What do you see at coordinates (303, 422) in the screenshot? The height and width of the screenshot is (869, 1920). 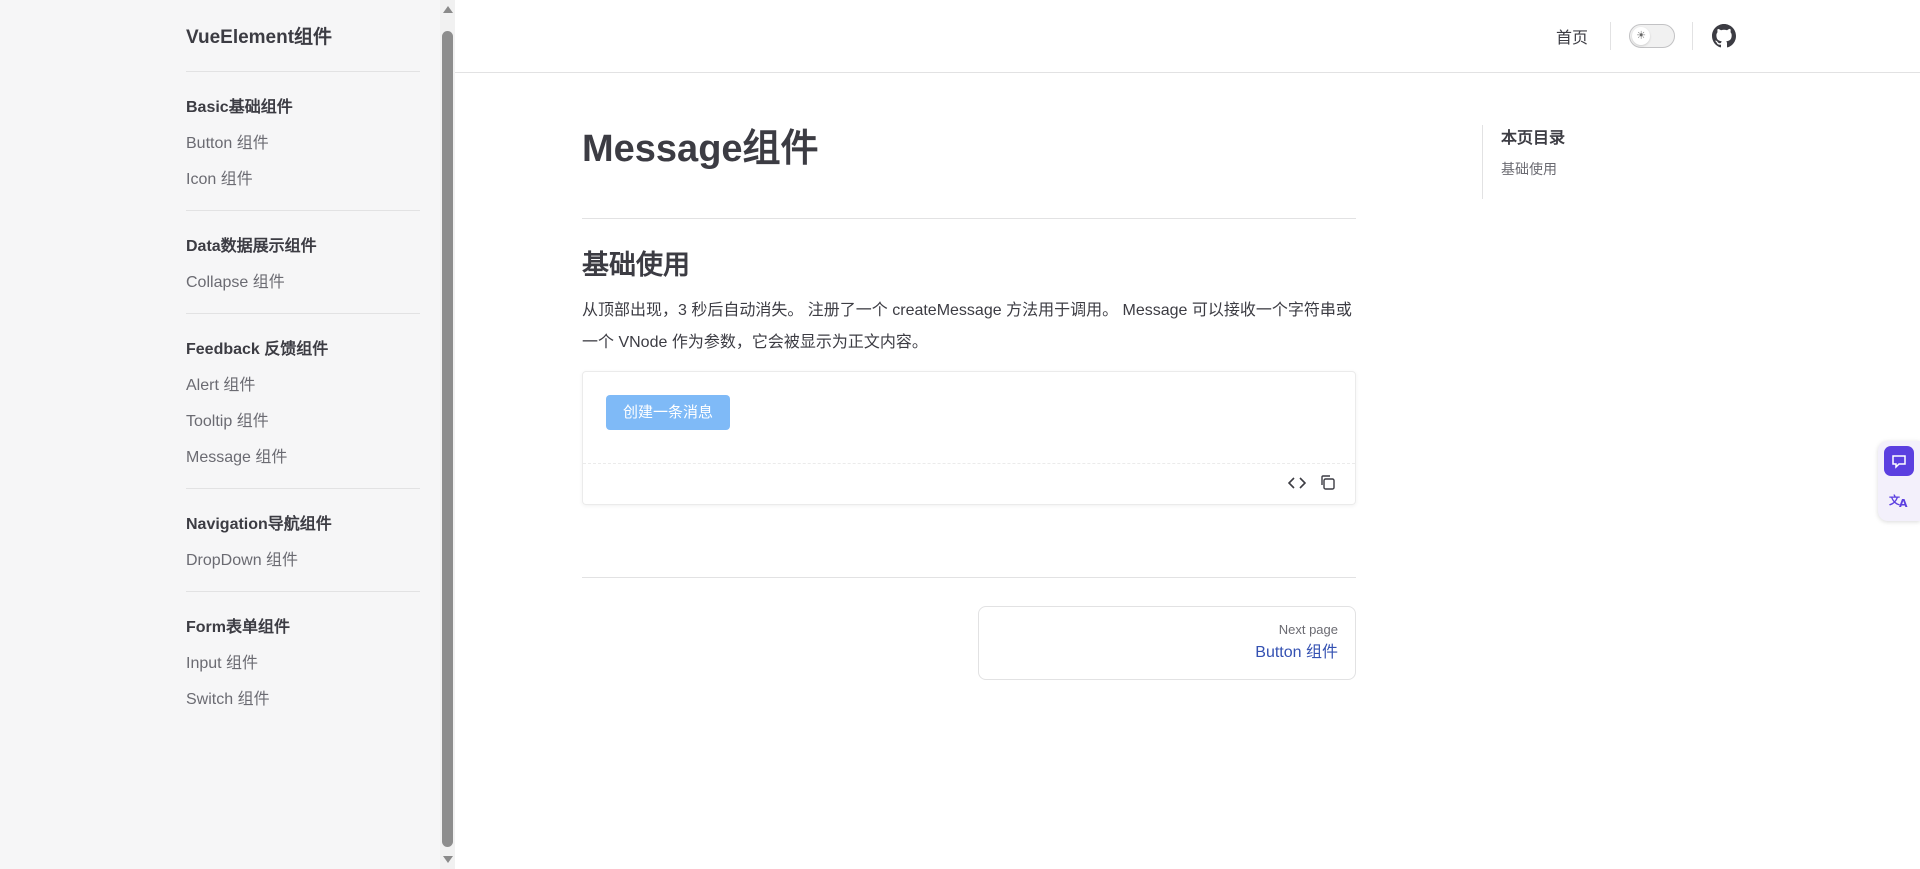 I see `sidebar-item-tooltip: Tooltip 组件` at bounding box center [303, 422].